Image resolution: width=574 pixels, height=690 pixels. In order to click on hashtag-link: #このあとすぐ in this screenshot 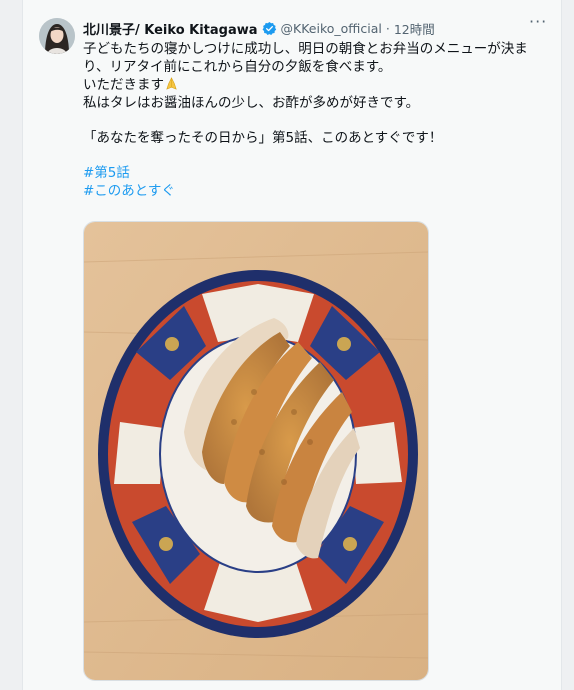, I will do `click(308, 191)`.